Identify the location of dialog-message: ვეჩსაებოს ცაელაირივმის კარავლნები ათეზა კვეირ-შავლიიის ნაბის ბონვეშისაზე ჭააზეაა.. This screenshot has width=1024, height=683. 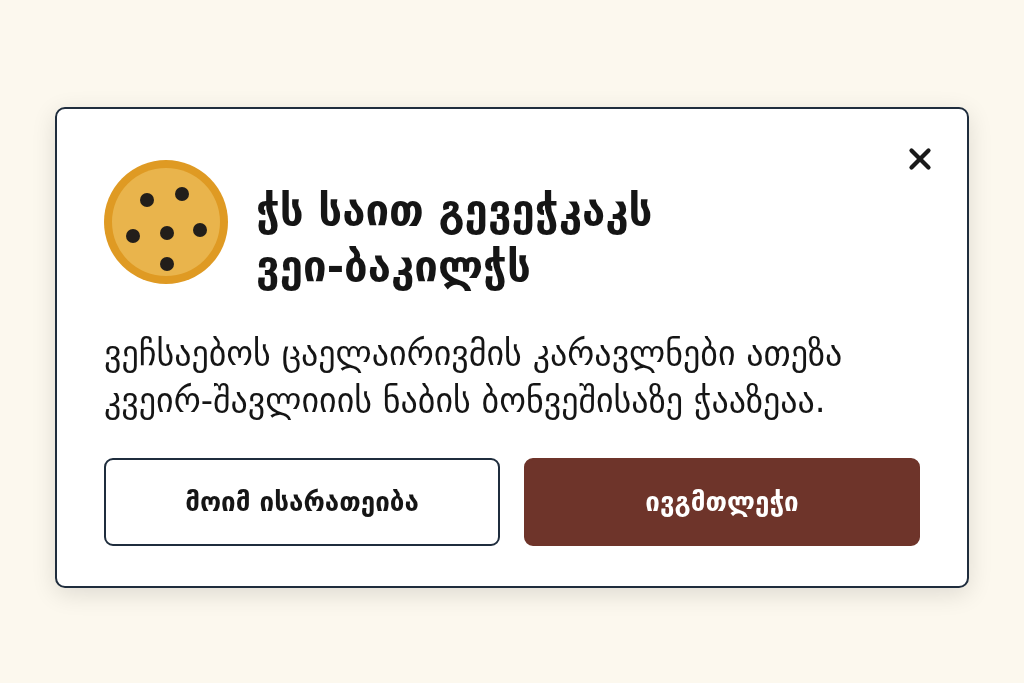
(474, 377).